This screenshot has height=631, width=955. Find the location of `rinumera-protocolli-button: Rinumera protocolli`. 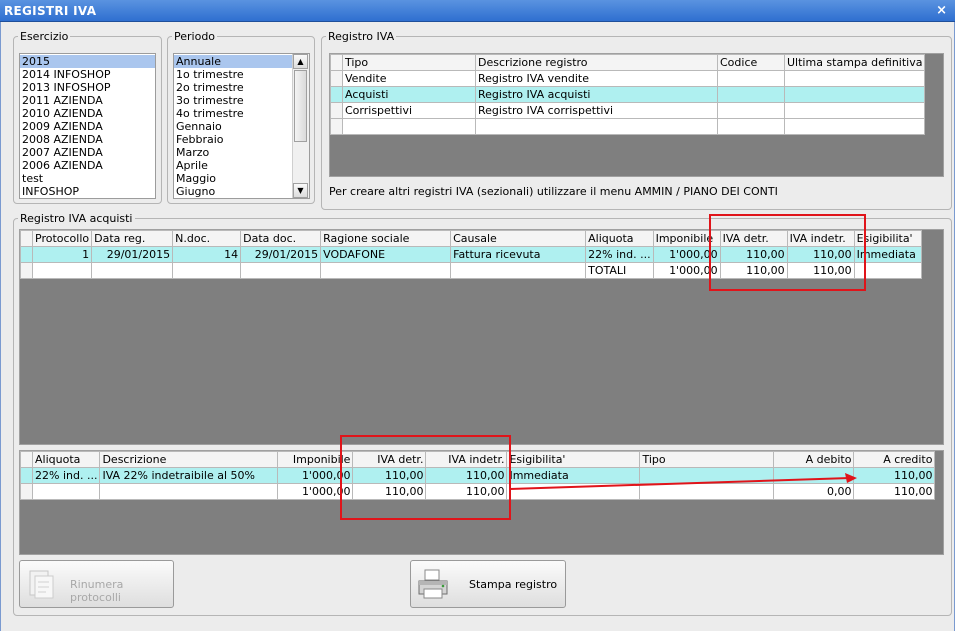

rinumera-protocolli-button: Rinumera protocolli is located at coordinates (96, 584).